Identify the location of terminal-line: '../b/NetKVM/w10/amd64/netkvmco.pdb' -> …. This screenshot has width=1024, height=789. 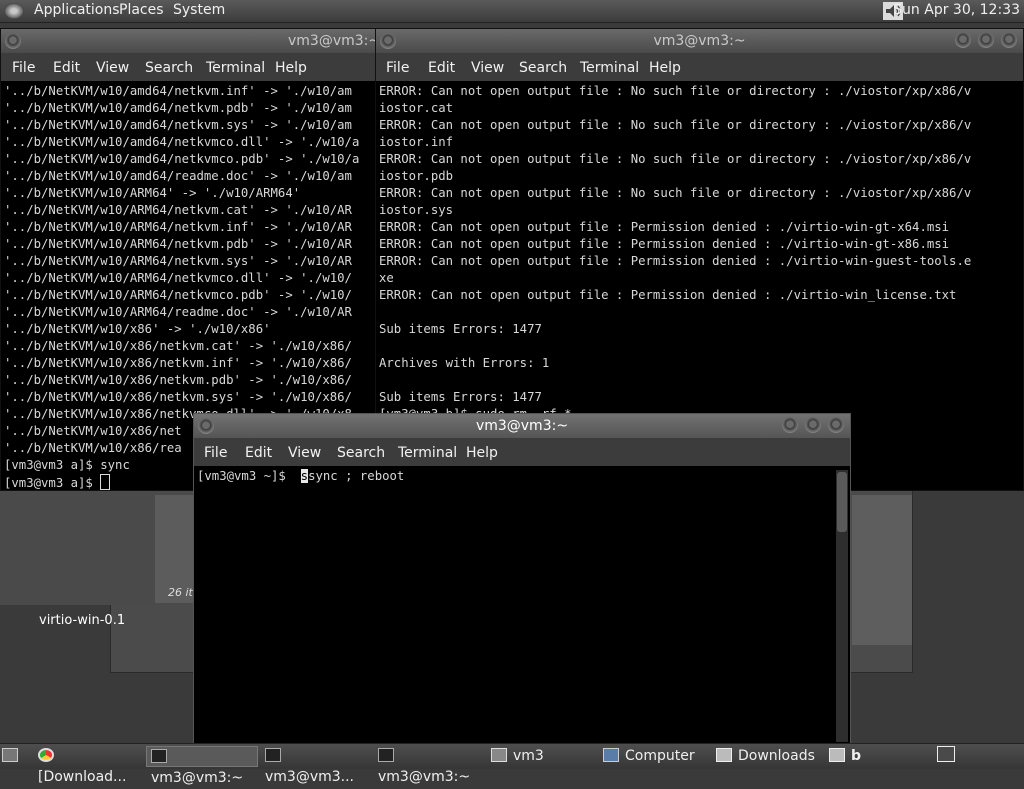
(182, 159).